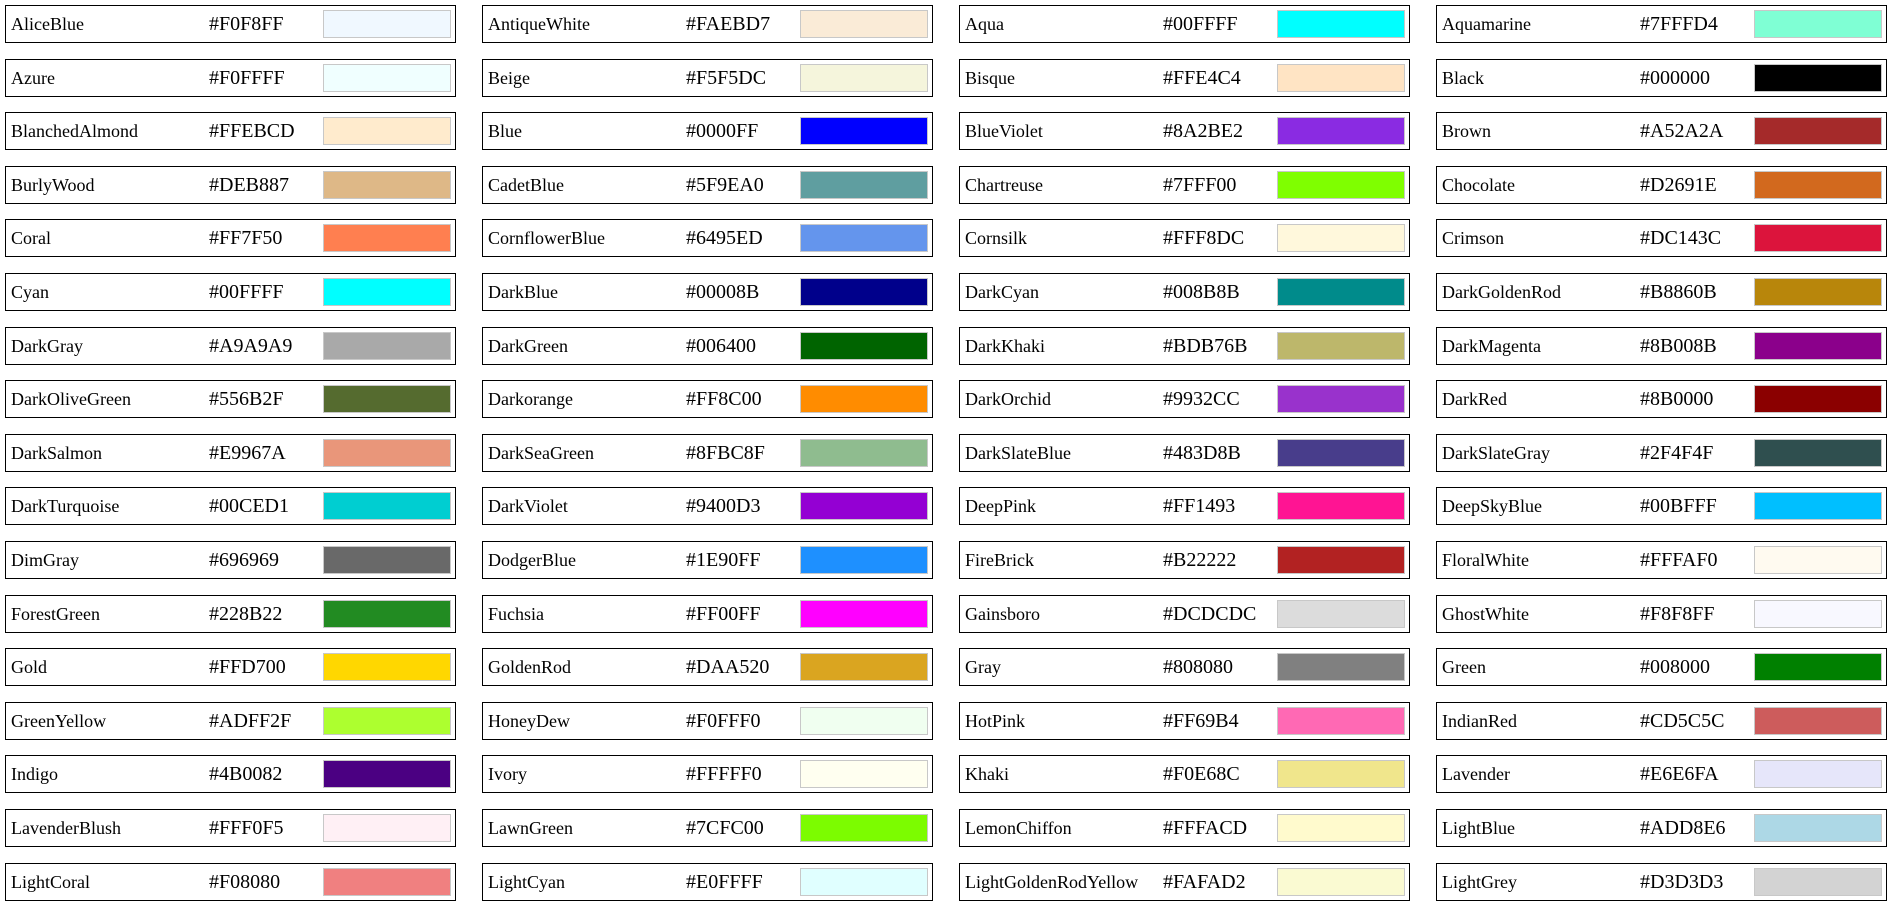 The width and height of the screenshot is (1894, 903). I want to click on color-name: Coral, so click(31, 238).